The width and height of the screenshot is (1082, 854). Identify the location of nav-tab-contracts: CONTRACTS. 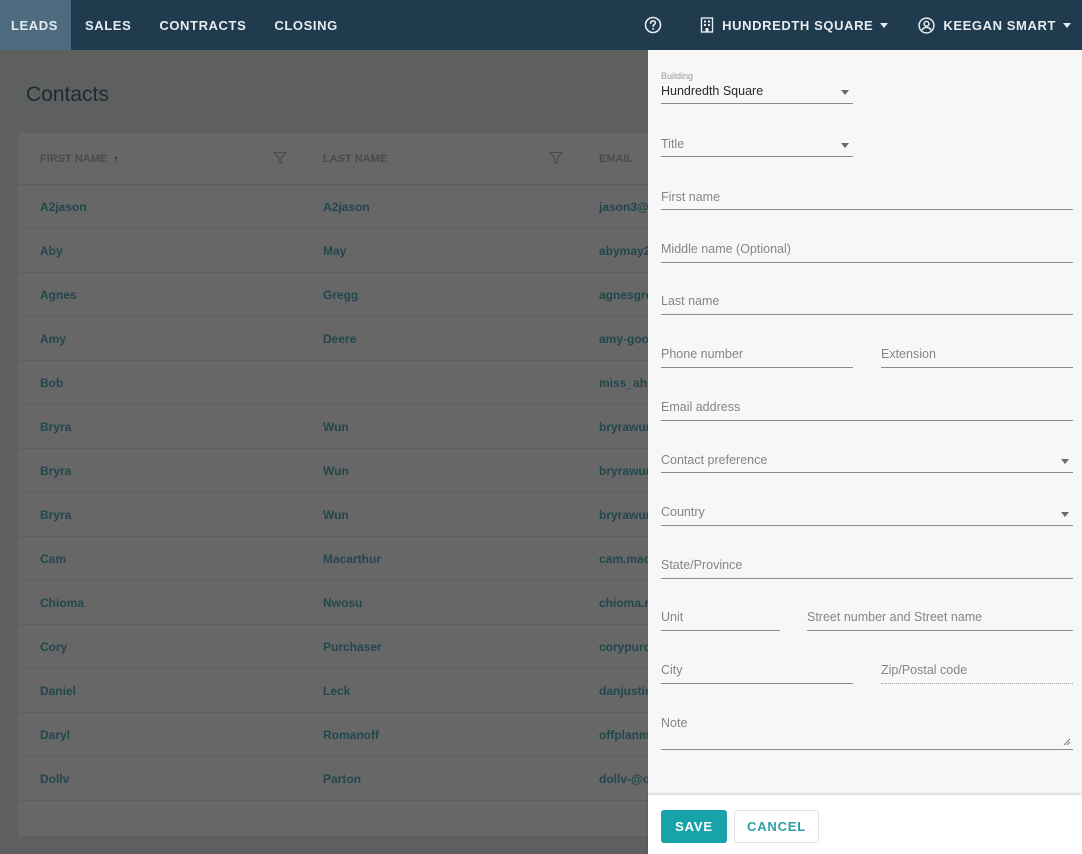
(202, 25).